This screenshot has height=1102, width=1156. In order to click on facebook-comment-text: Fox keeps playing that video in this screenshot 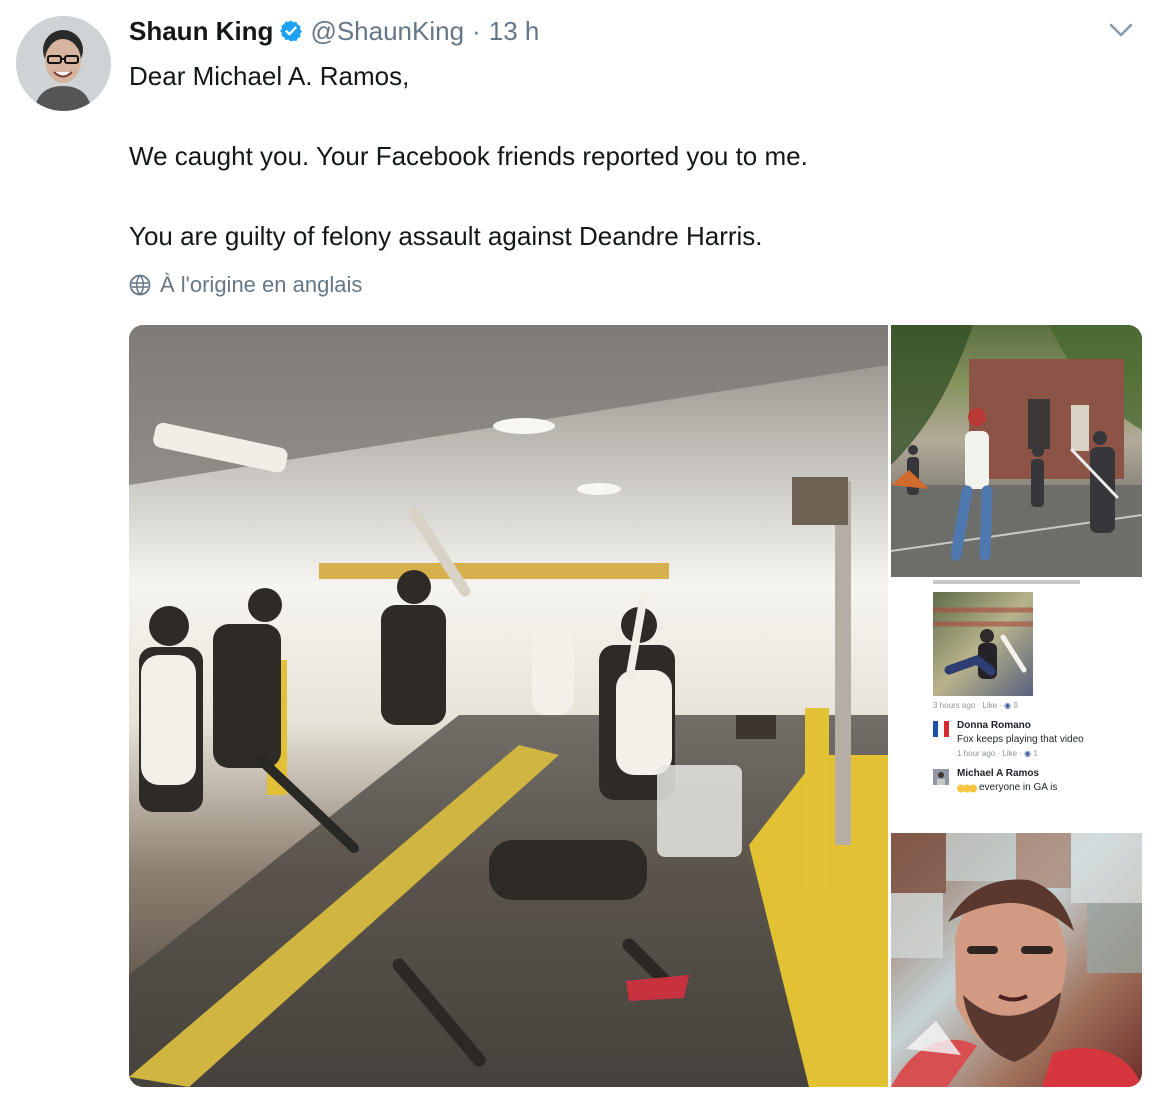, I will do `click(1020, 739)`.